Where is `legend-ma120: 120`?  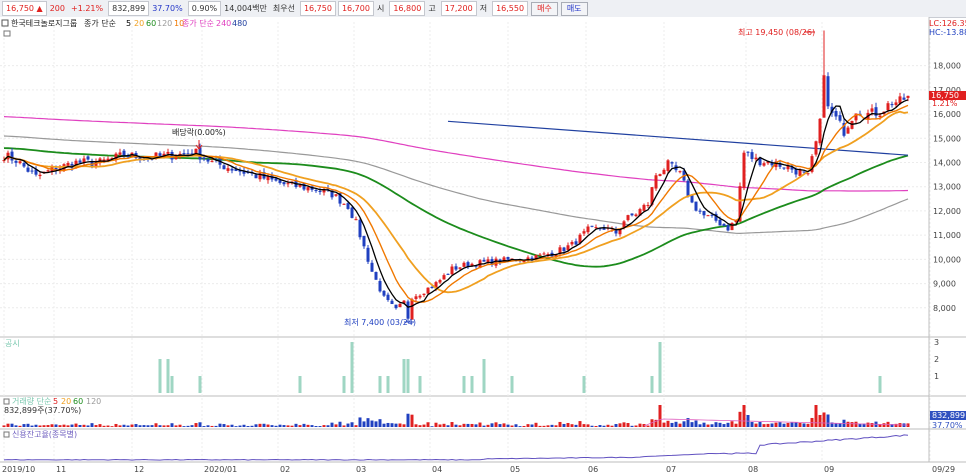
legend-ma120: 120 is located at coordinates (164, 23).